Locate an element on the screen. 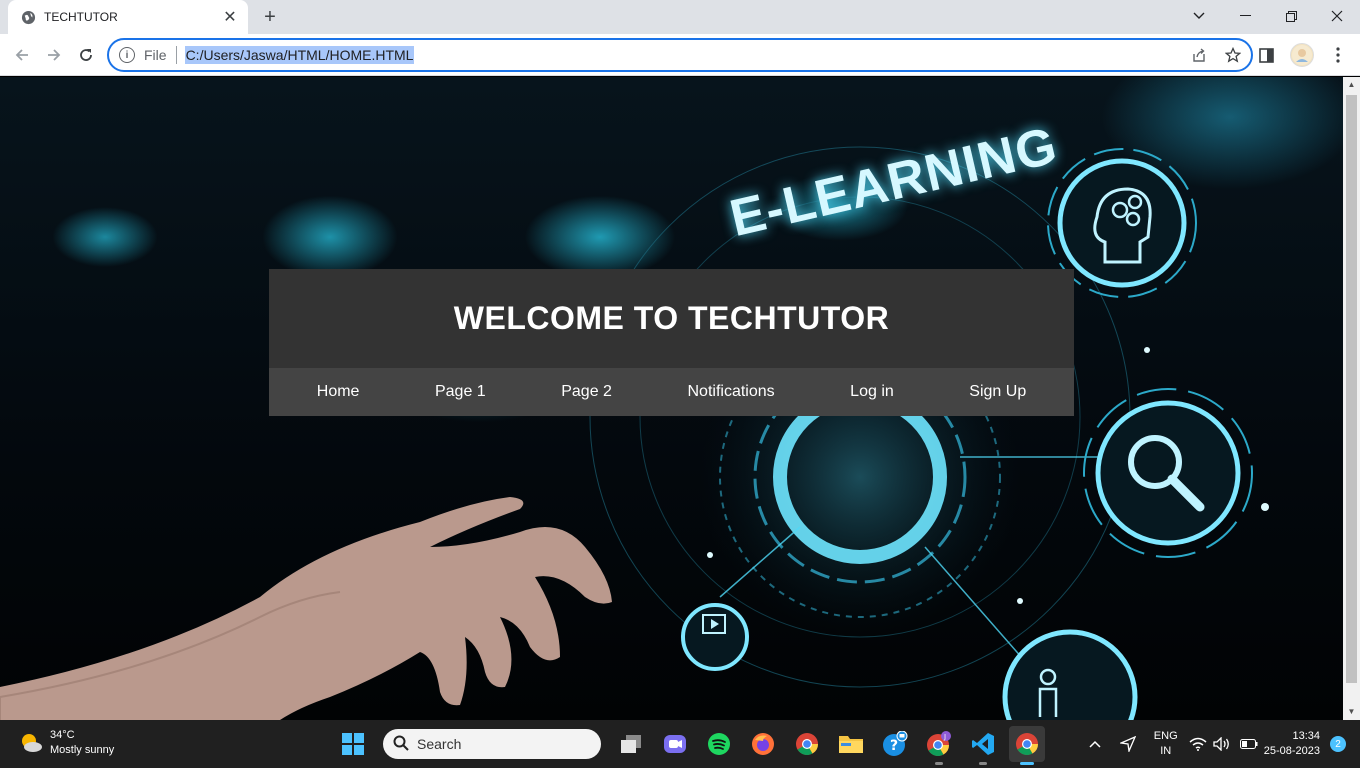 The height and width of the screenshot is (768, 1360). vscode-icon is located at coordinates (983, 744).